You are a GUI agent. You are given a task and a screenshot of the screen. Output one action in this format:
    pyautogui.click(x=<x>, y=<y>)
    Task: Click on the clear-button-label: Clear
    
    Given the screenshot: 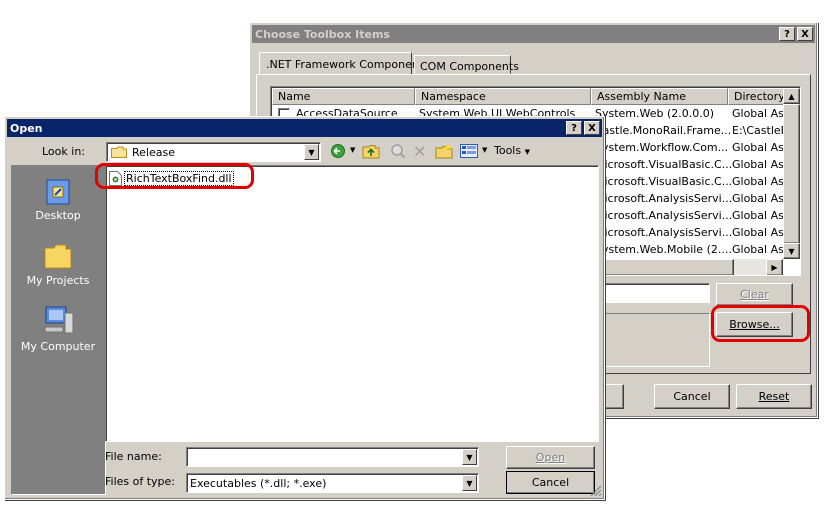 What is the action you would take?
    pyautogui.click(x=754, y=294)
    